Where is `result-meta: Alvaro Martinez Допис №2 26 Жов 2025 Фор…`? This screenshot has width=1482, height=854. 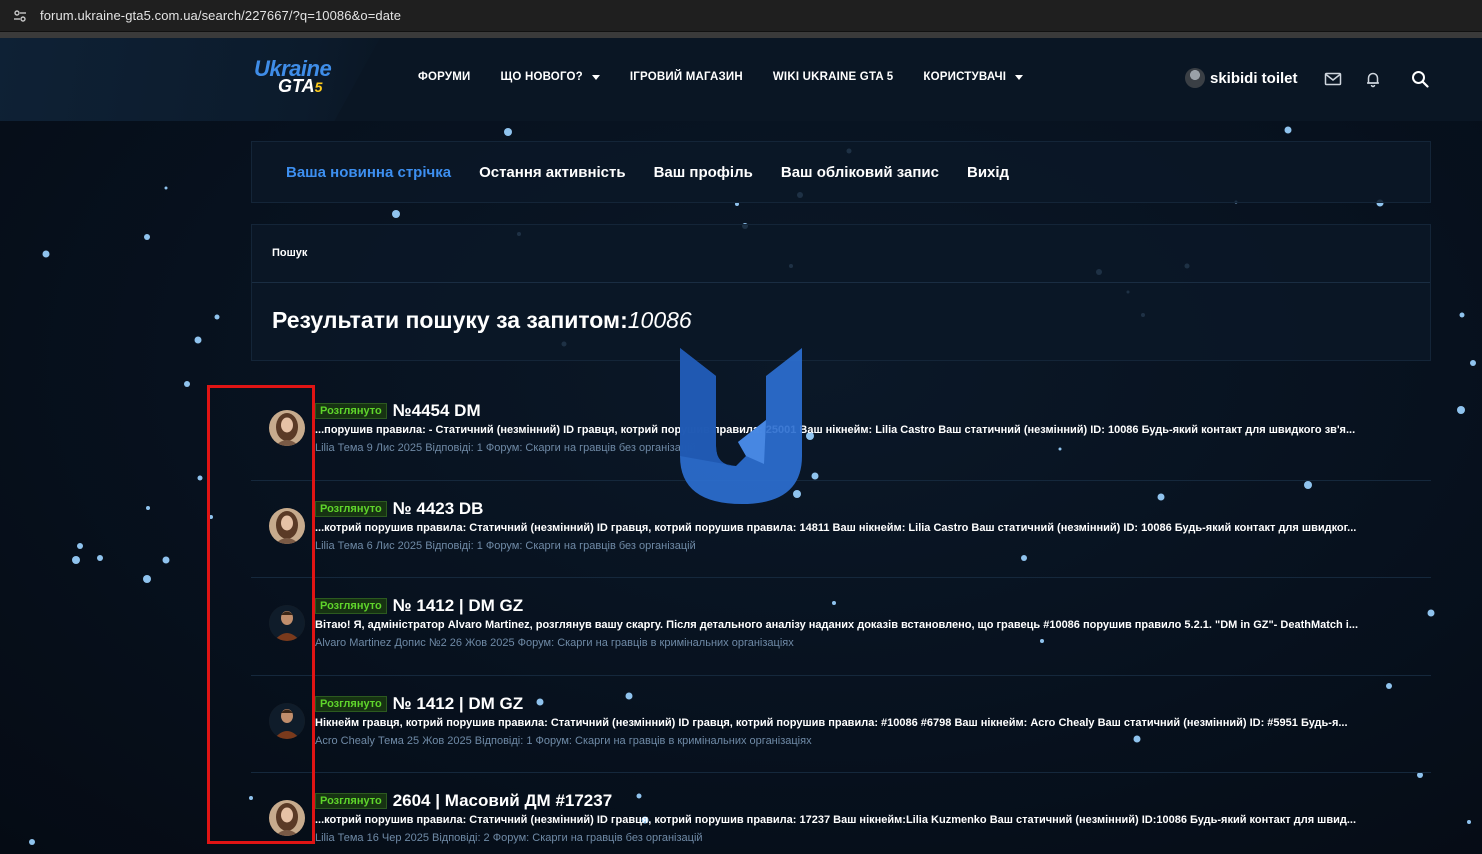
result-meta: Alvaro Martinez Допис №2 26 Жов 2025 Фор… is located at coordinates (554, 643).